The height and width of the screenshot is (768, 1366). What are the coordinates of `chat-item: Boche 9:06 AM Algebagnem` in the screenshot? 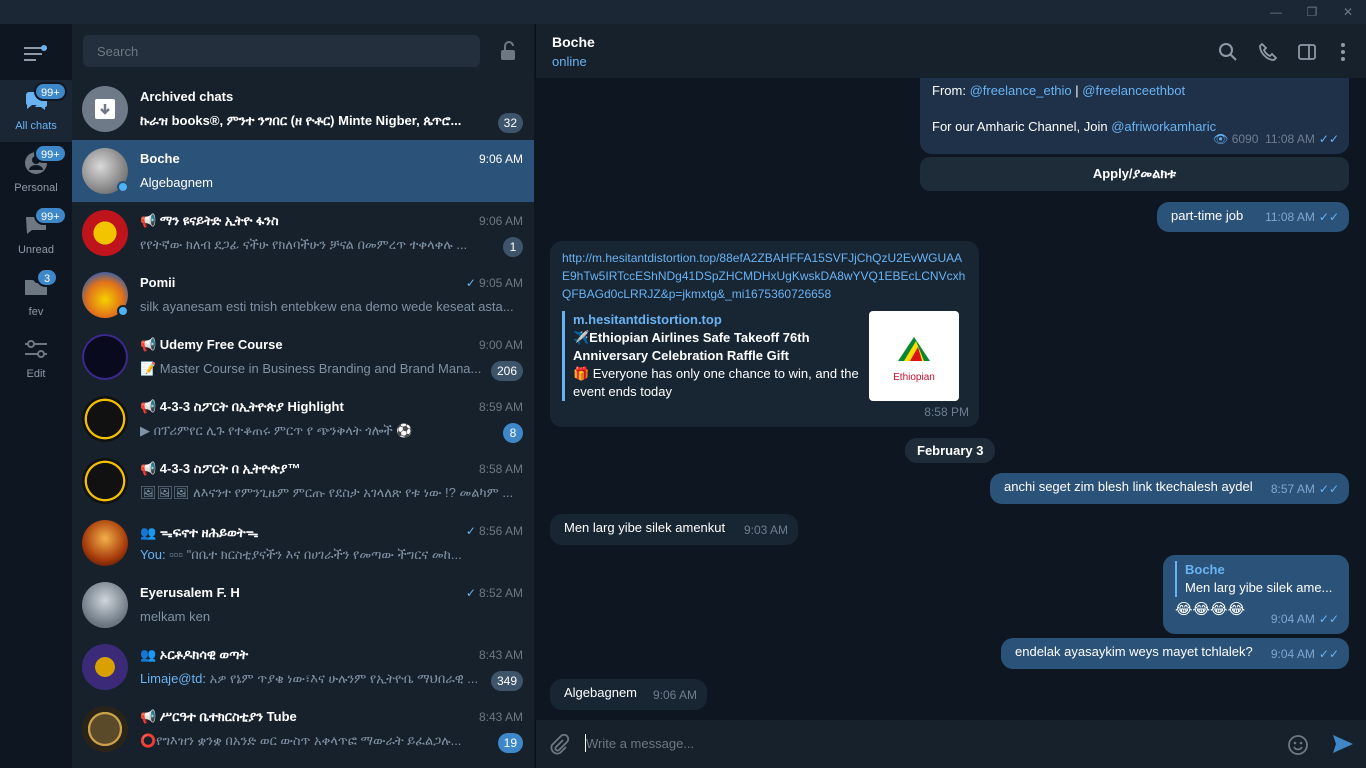 It's located at (303, 171).